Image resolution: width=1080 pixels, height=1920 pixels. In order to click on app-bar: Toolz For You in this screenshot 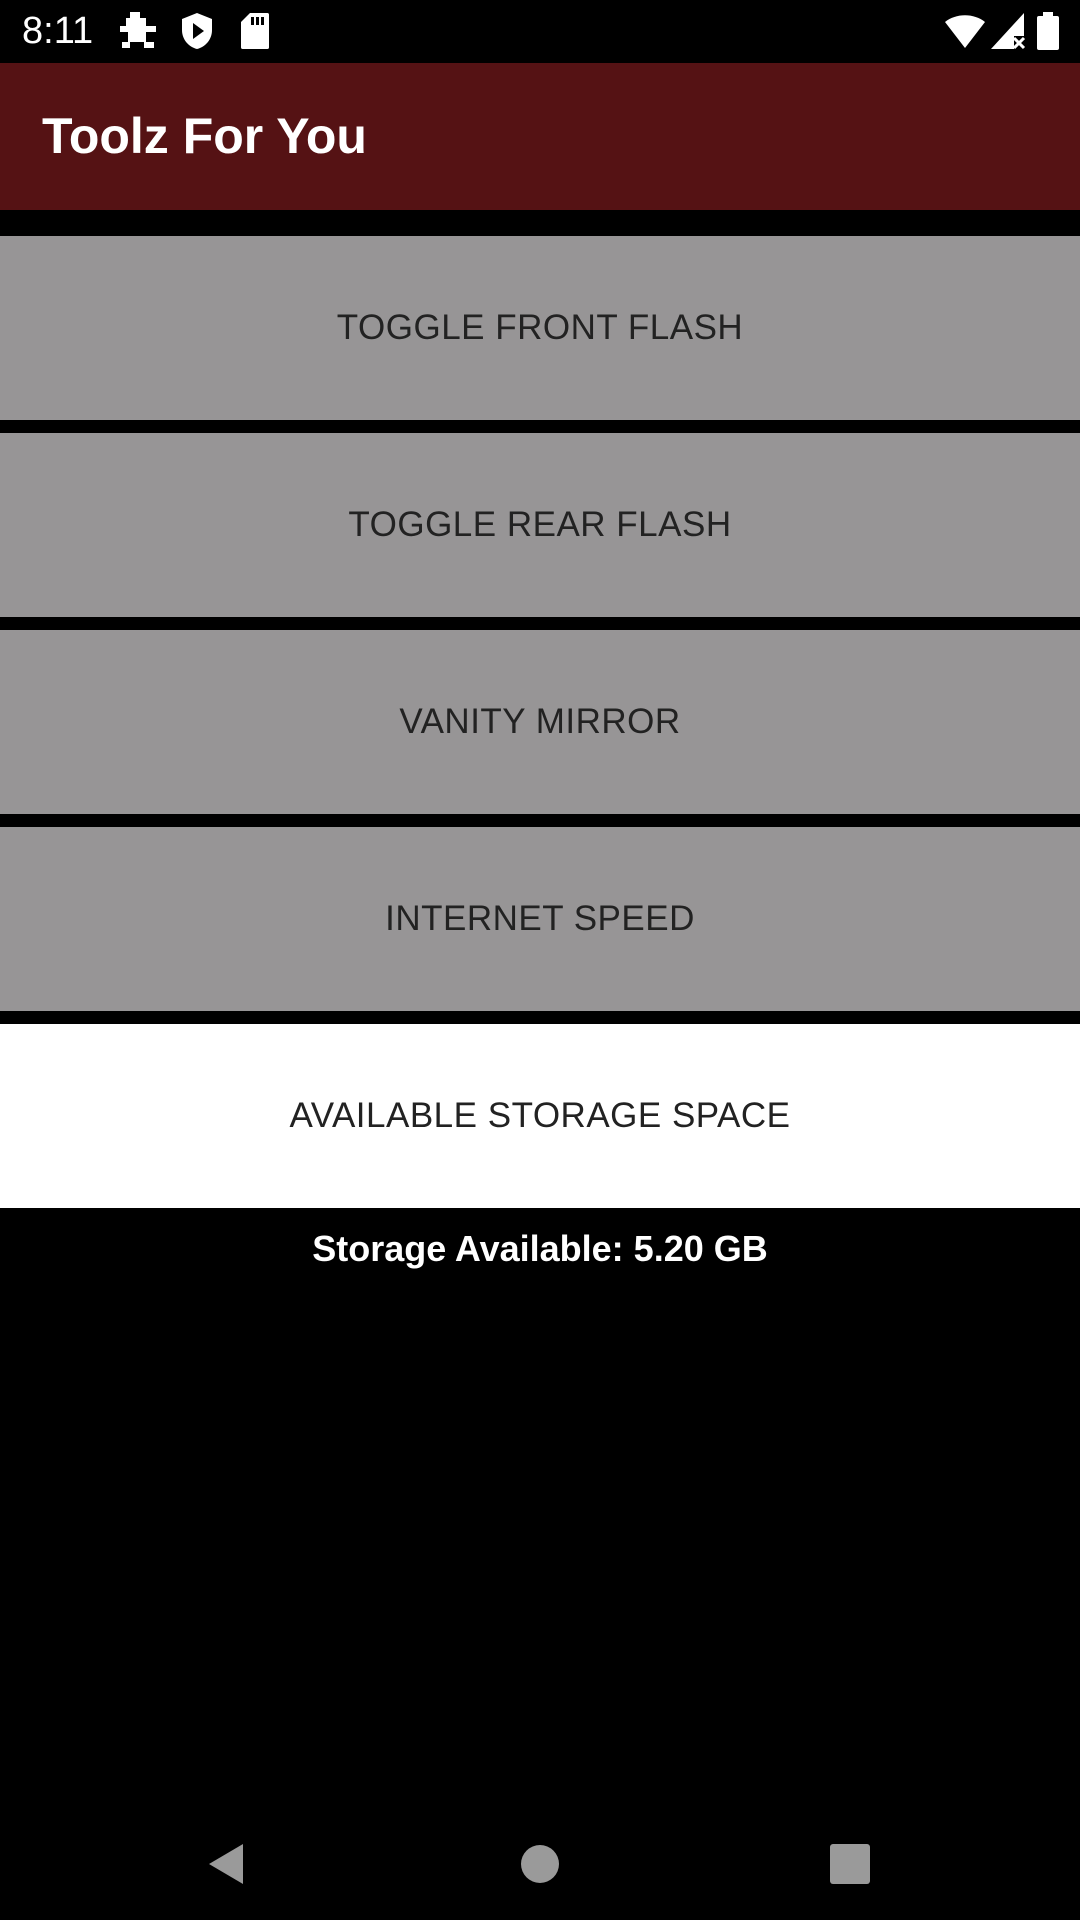, I will do `click(540, 136)`.